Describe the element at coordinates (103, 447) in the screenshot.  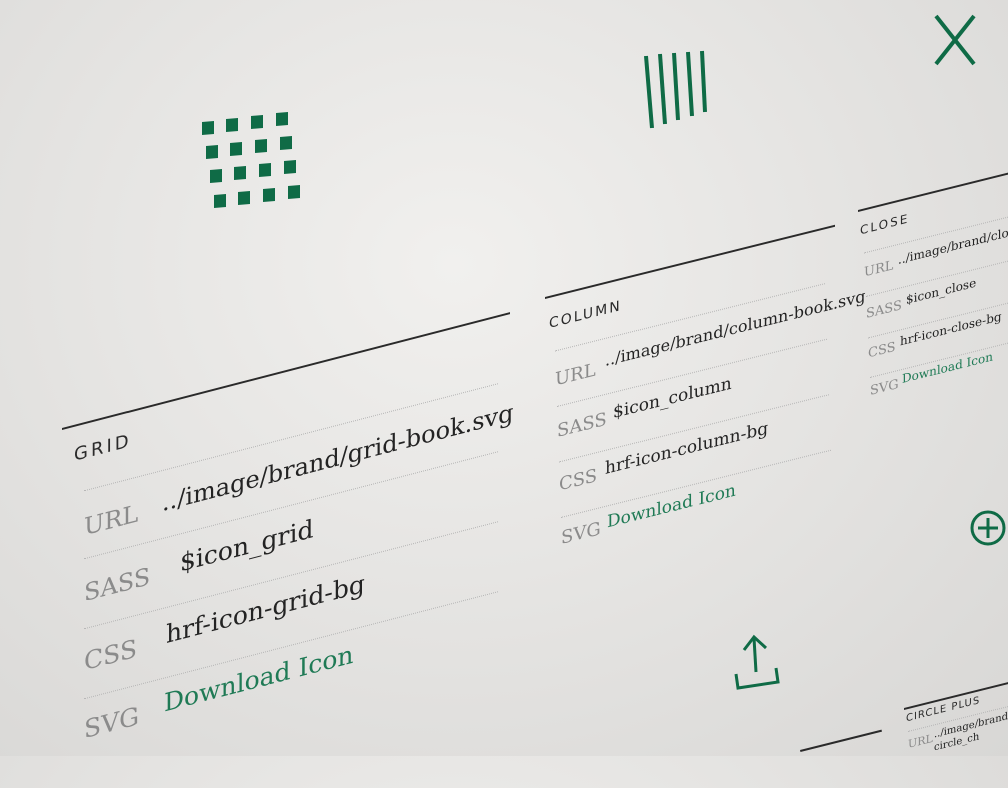
I see `card-title: GRID` at that location.